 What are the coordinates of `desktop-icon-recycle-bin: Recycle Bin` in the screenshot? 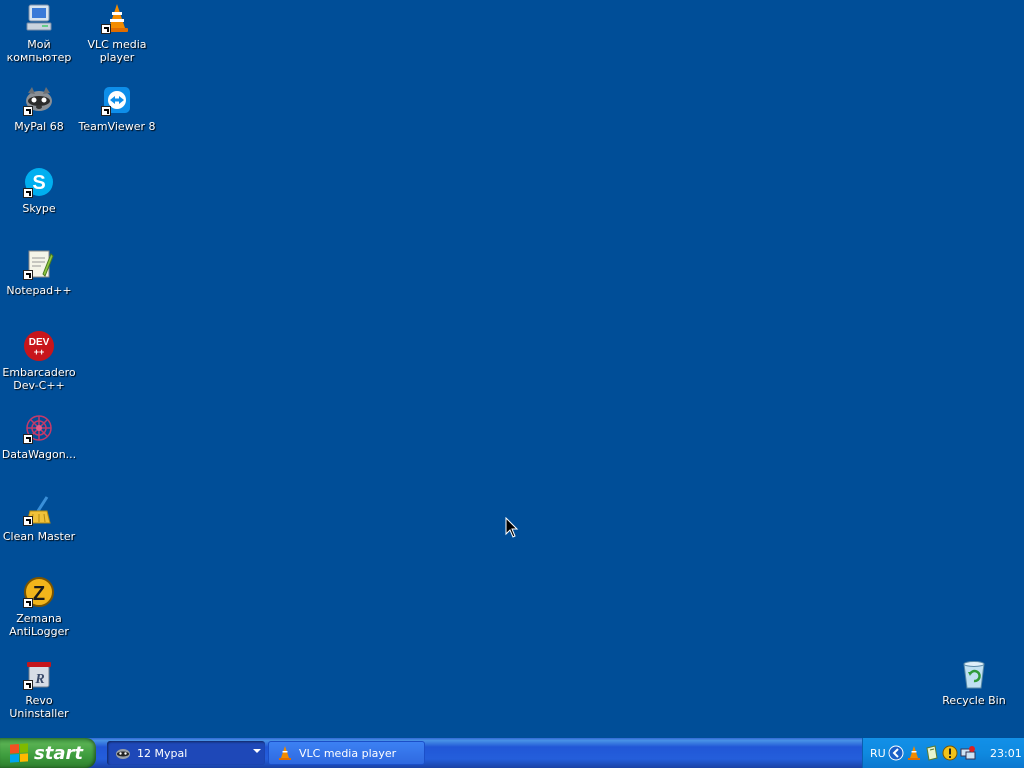 It's located at (974, 682).